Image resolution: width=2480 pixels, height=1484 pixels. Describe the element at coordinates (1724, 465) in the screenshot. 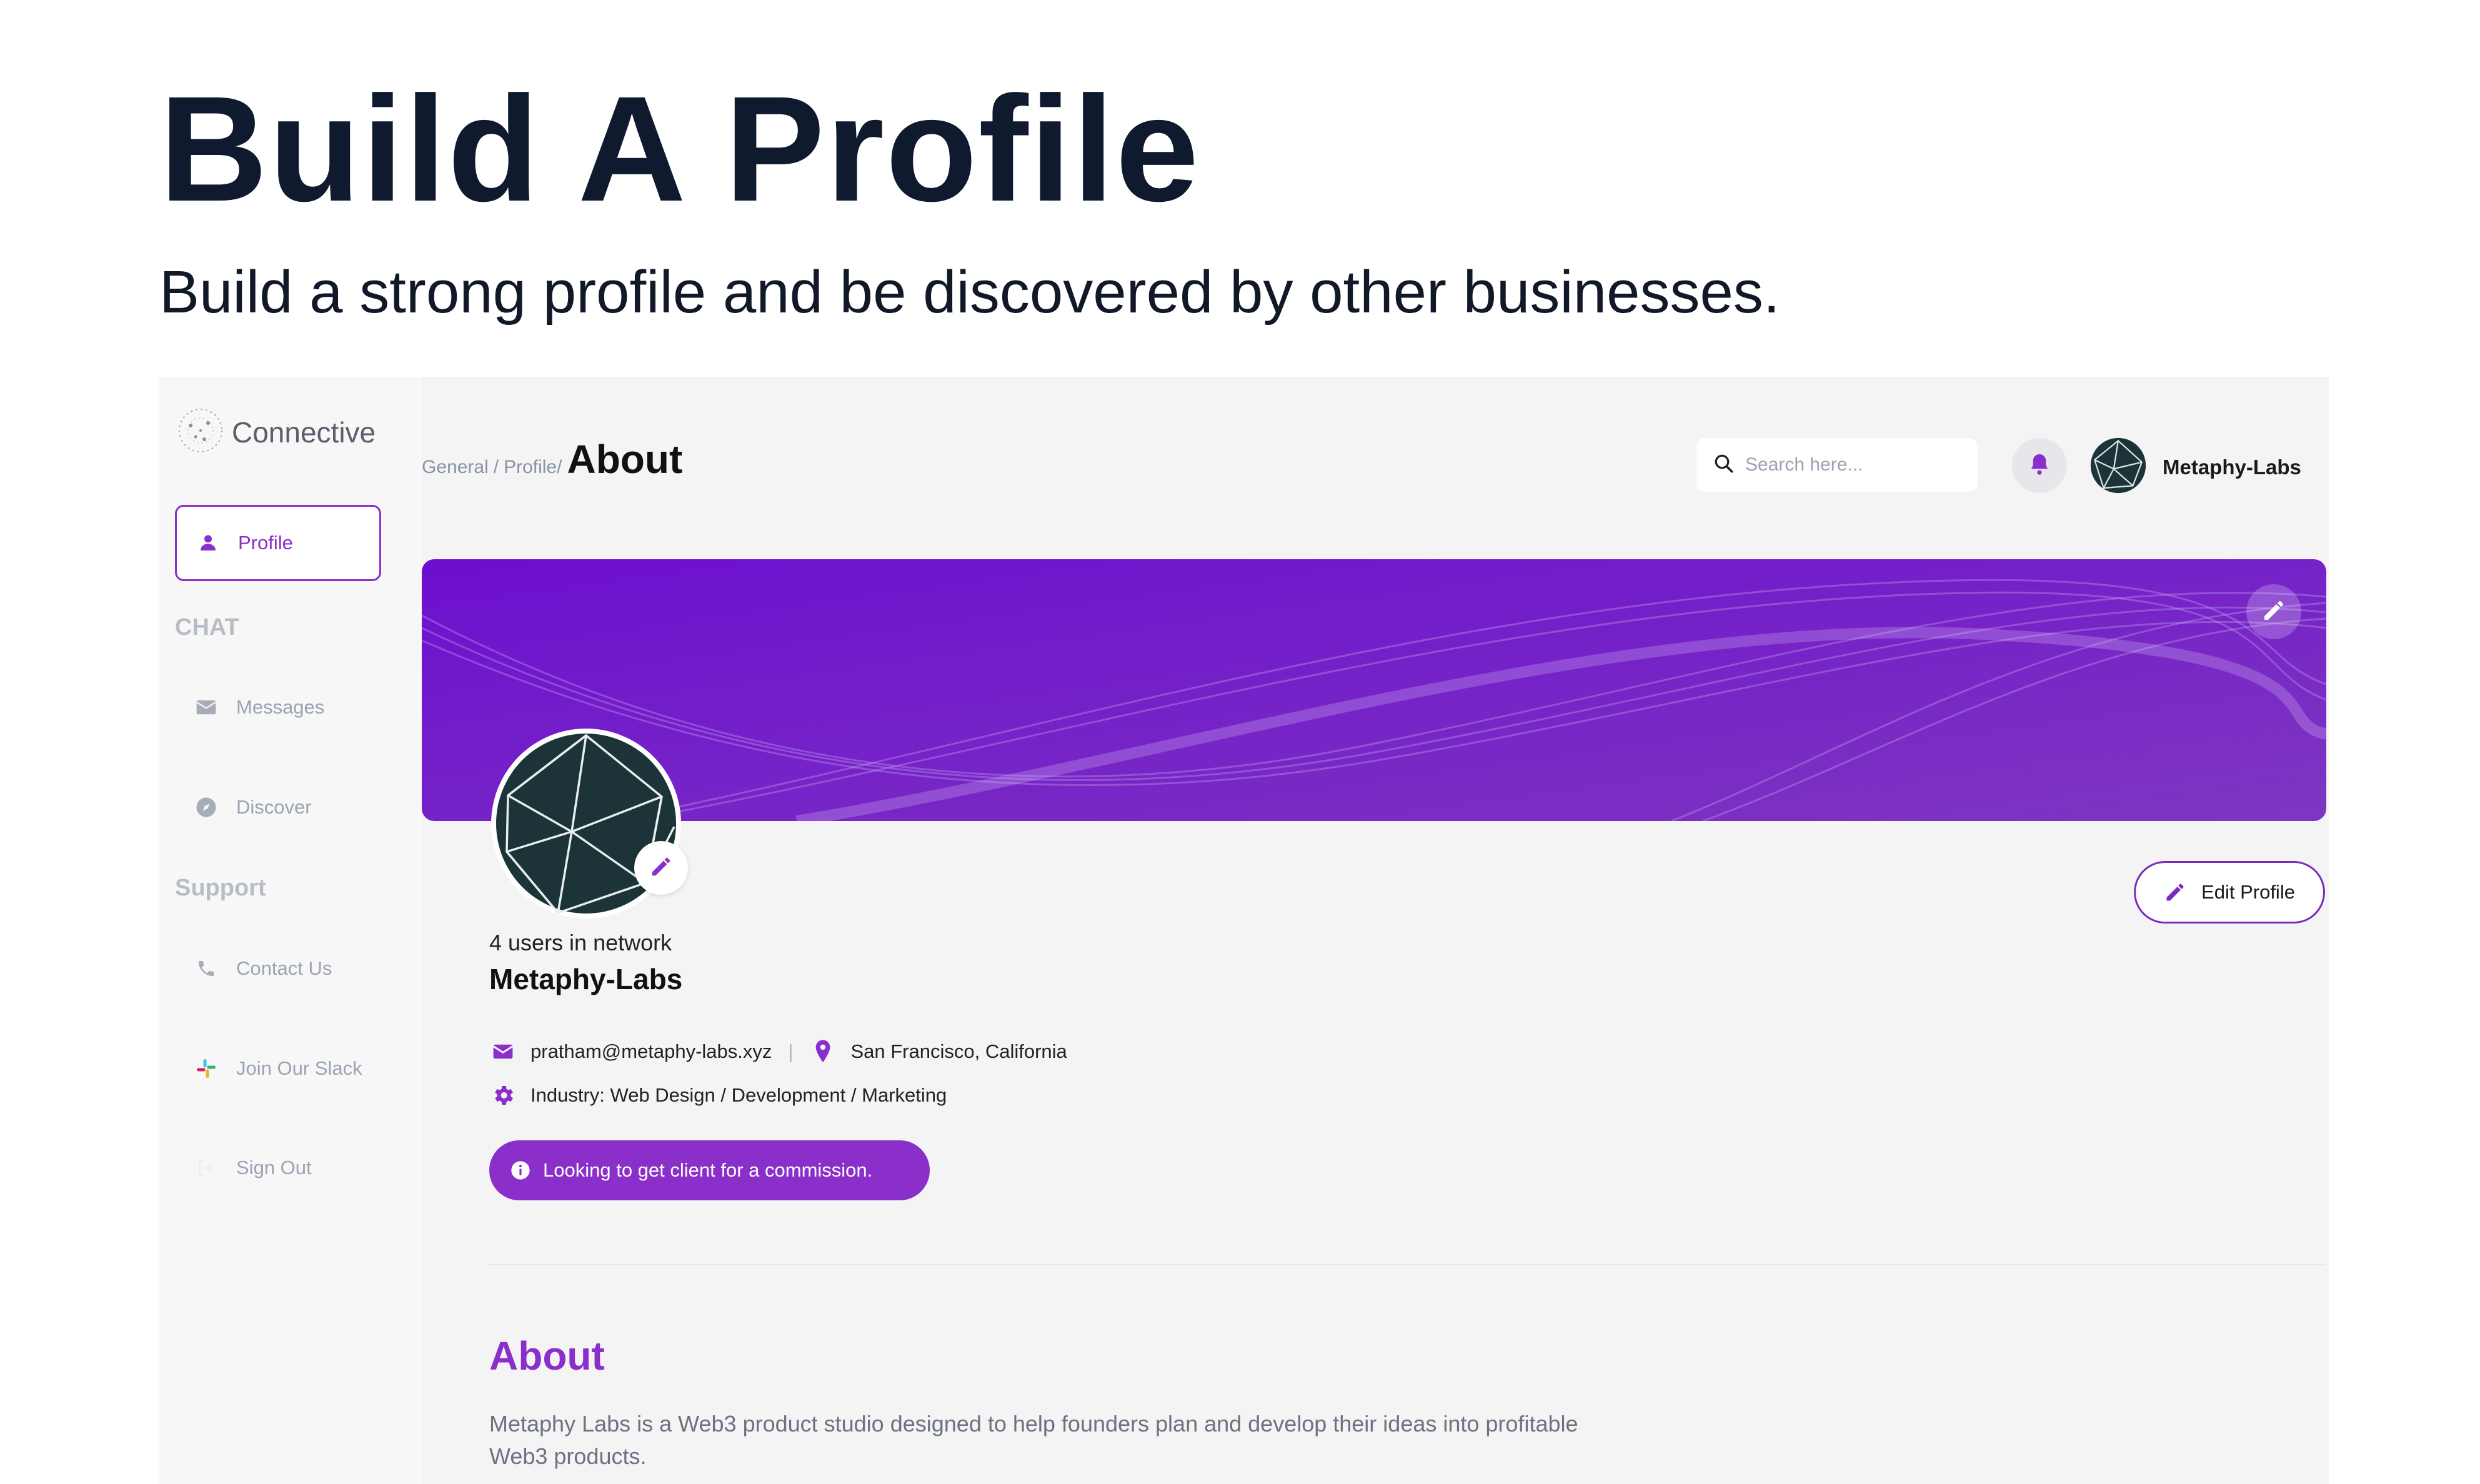

I see `search-icon` at that location.